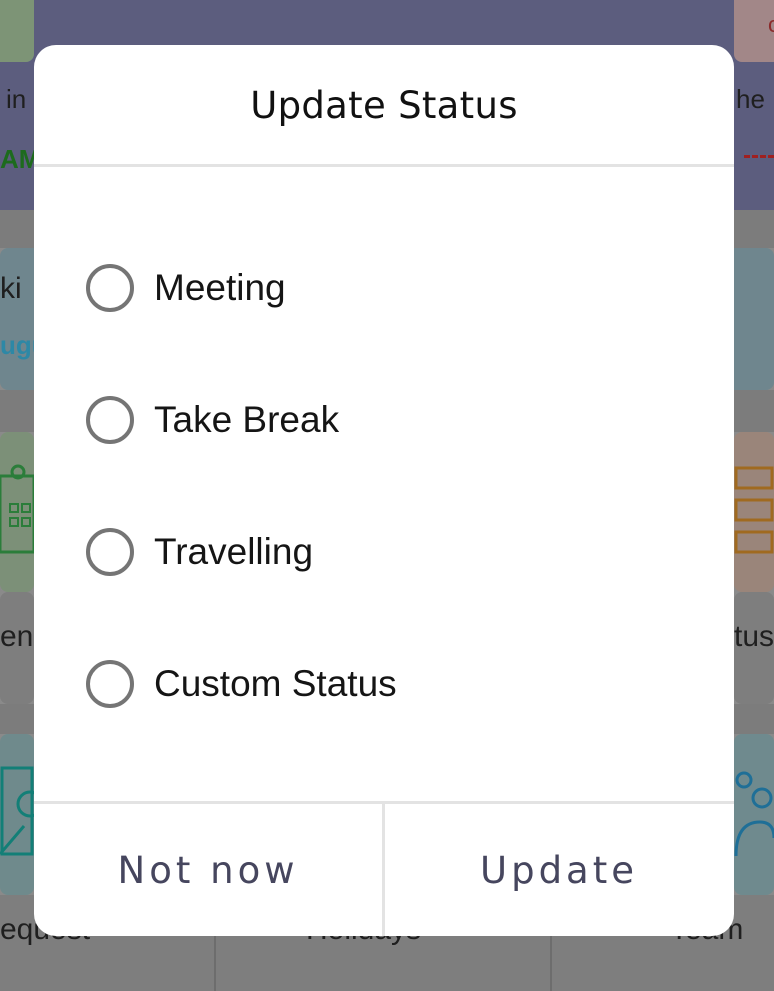  I want to click on status-option-label: Travelling, so click(234, 551).